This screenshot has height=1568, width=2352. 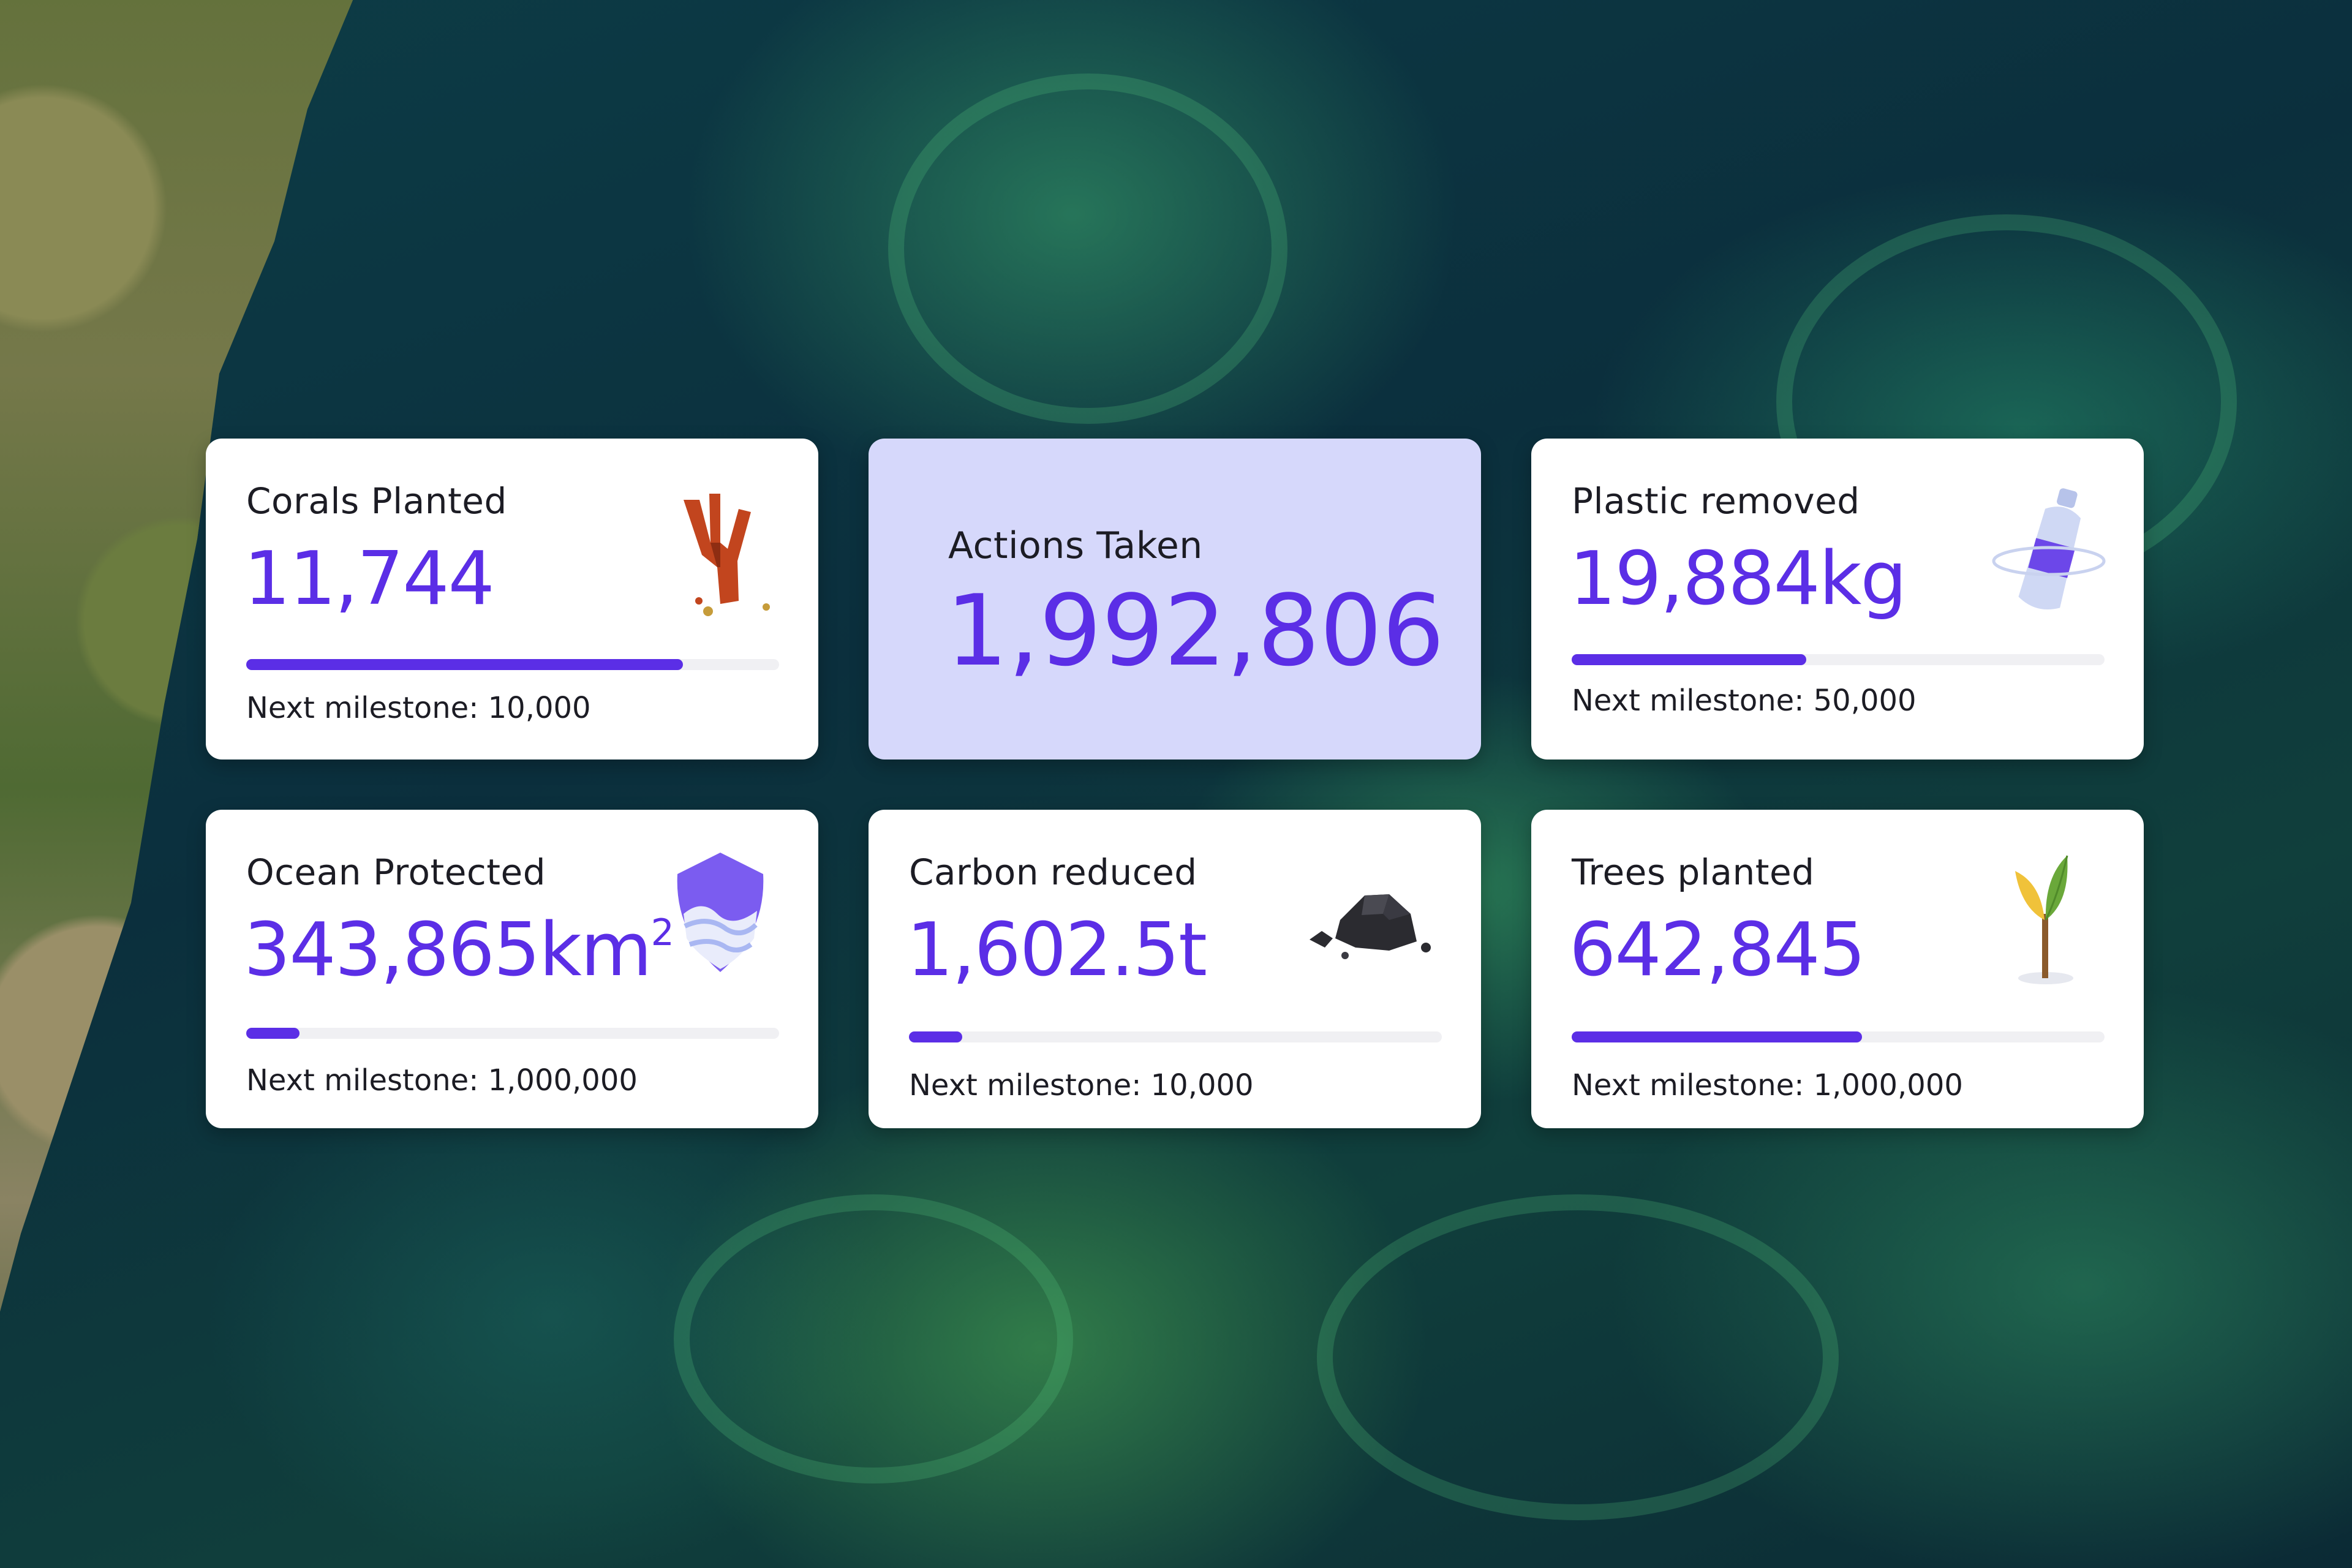 What do you see at coordinates (2046, 548) in the screenshot?
I see `plastic-bottle-icon` at bounding box center [2046, 548].